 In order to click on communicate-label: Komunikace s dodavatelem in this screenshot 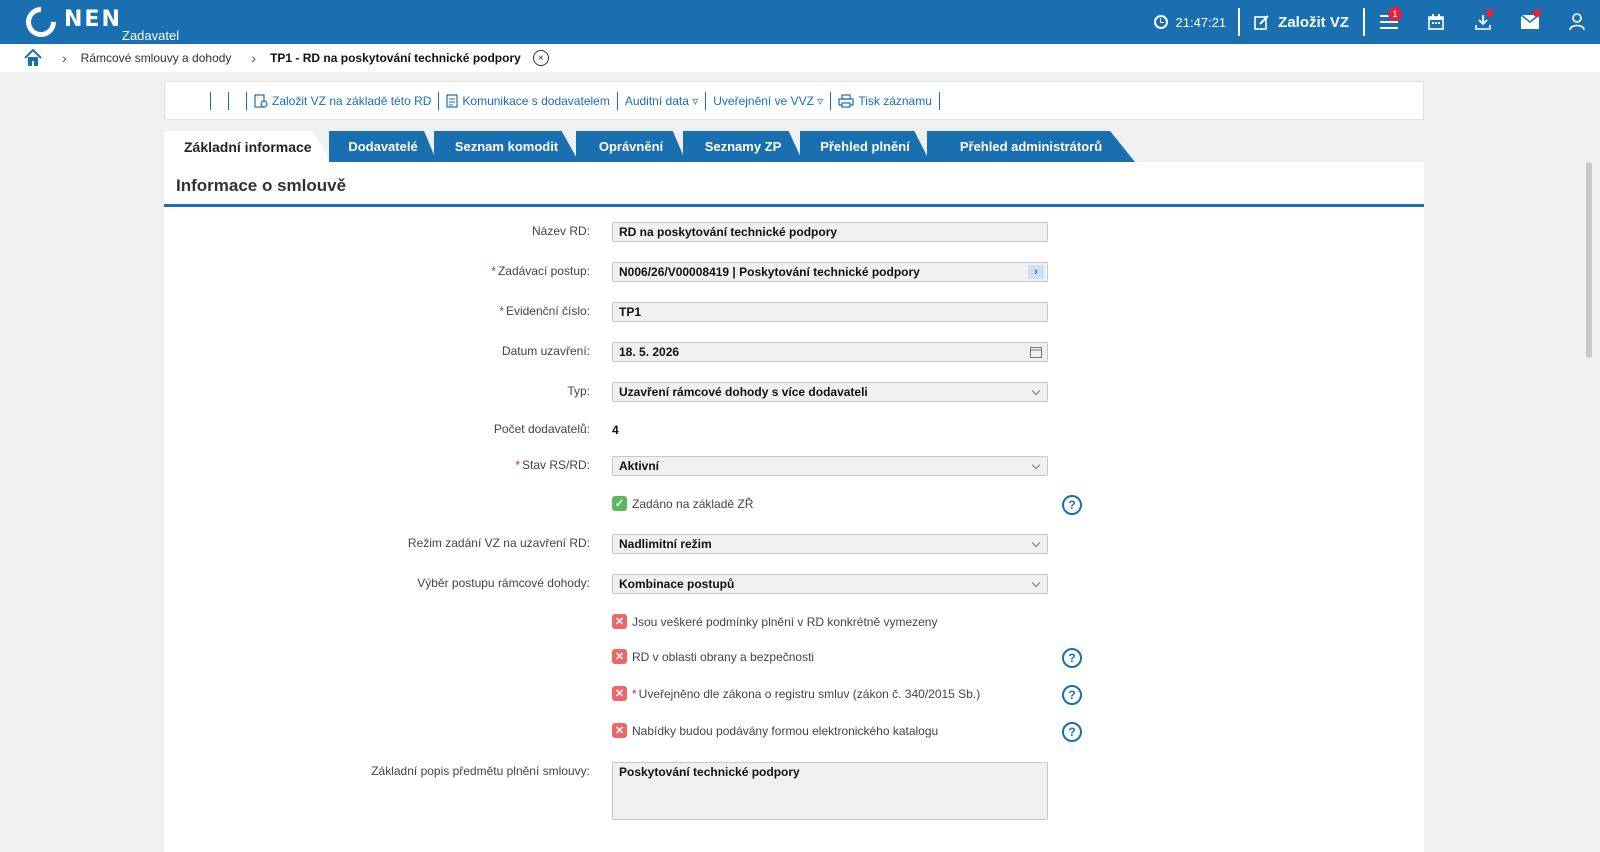, I will do `click(536, 100)`.